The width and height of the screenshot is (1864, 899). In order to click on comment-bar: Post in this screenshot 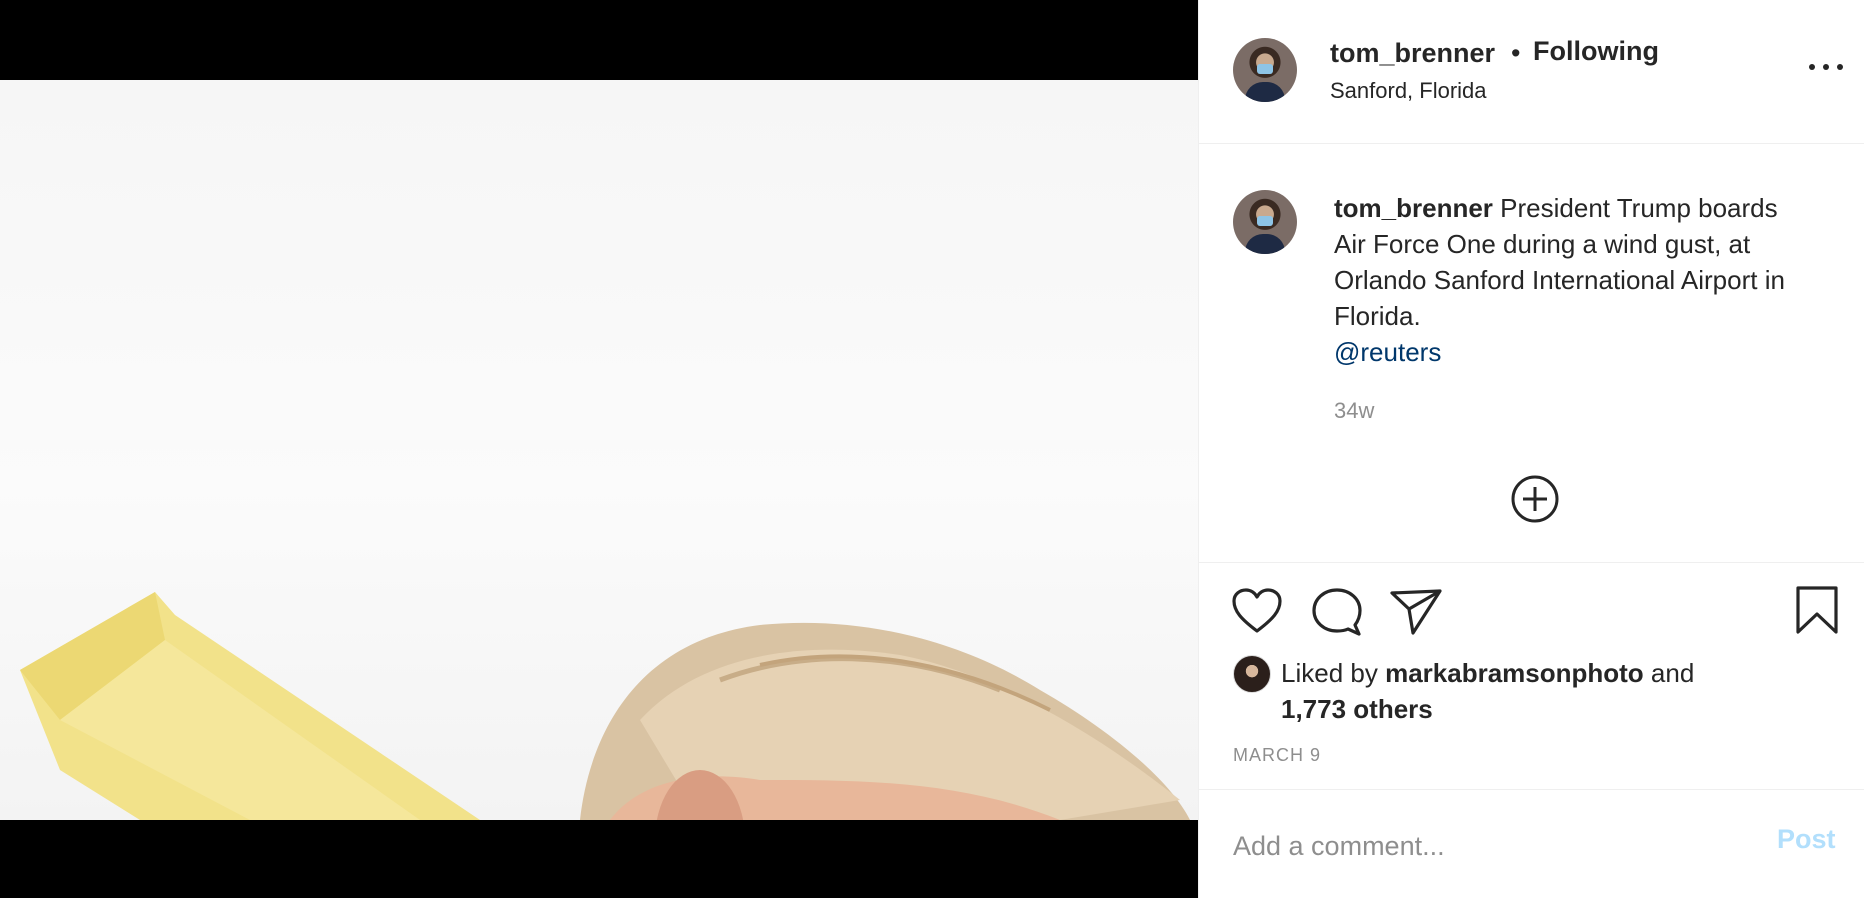, I will do `click(1531, 844)`.